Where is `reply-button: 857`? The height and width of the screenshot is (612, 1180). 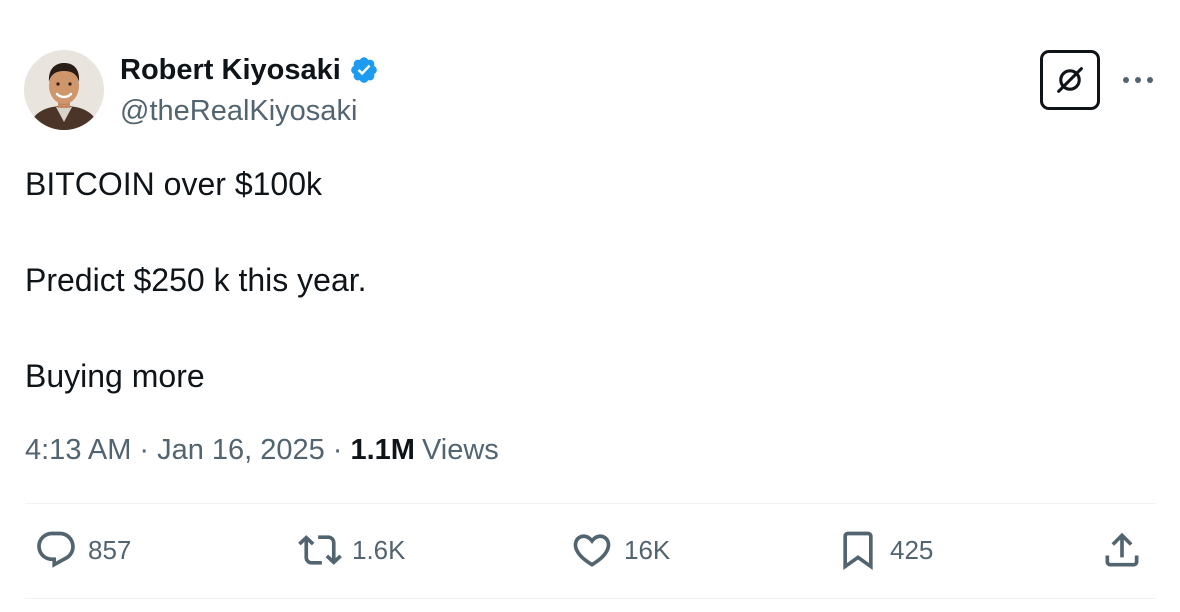 reply-button: 857 is located at coordinates (82, 550).